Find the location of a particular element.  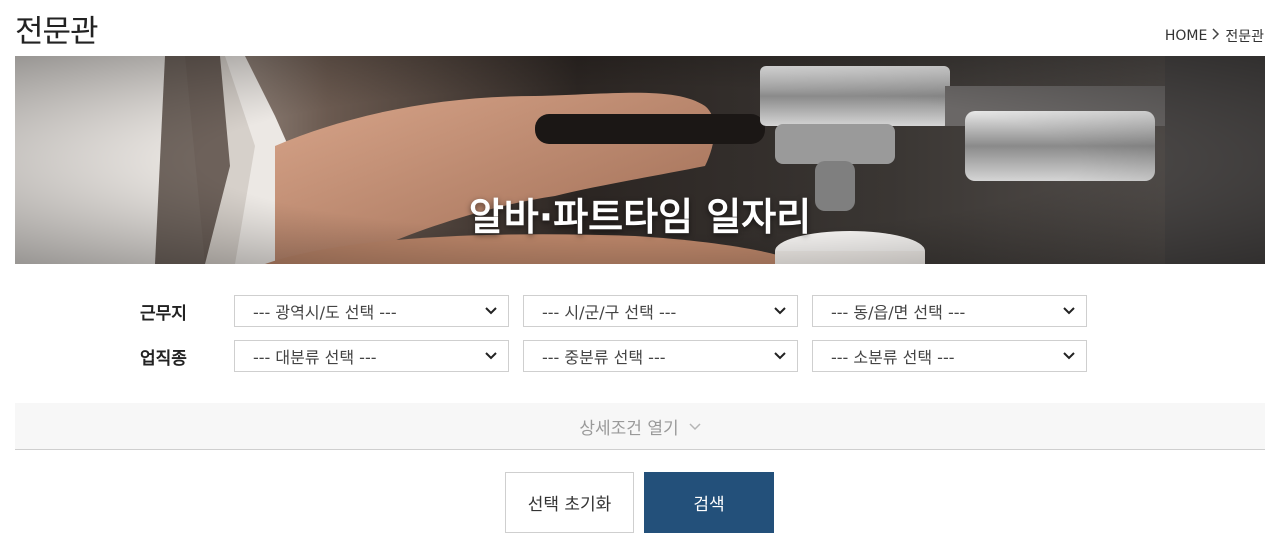

province-select-value: --- 광역시/도 선택 --- is located at coordinates (325, 312).